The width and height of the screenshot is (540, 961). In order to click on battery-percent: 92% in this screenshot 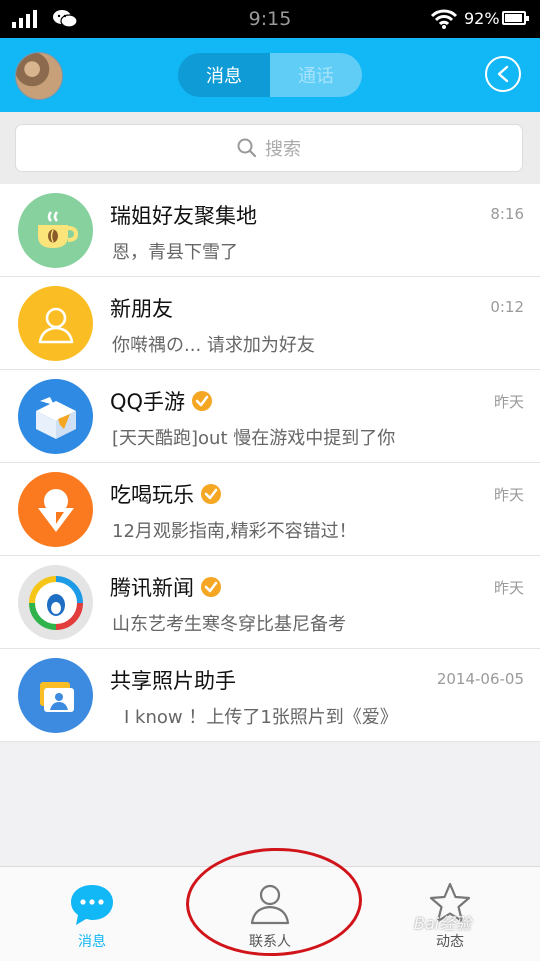, I will do `click(482, 18)`.